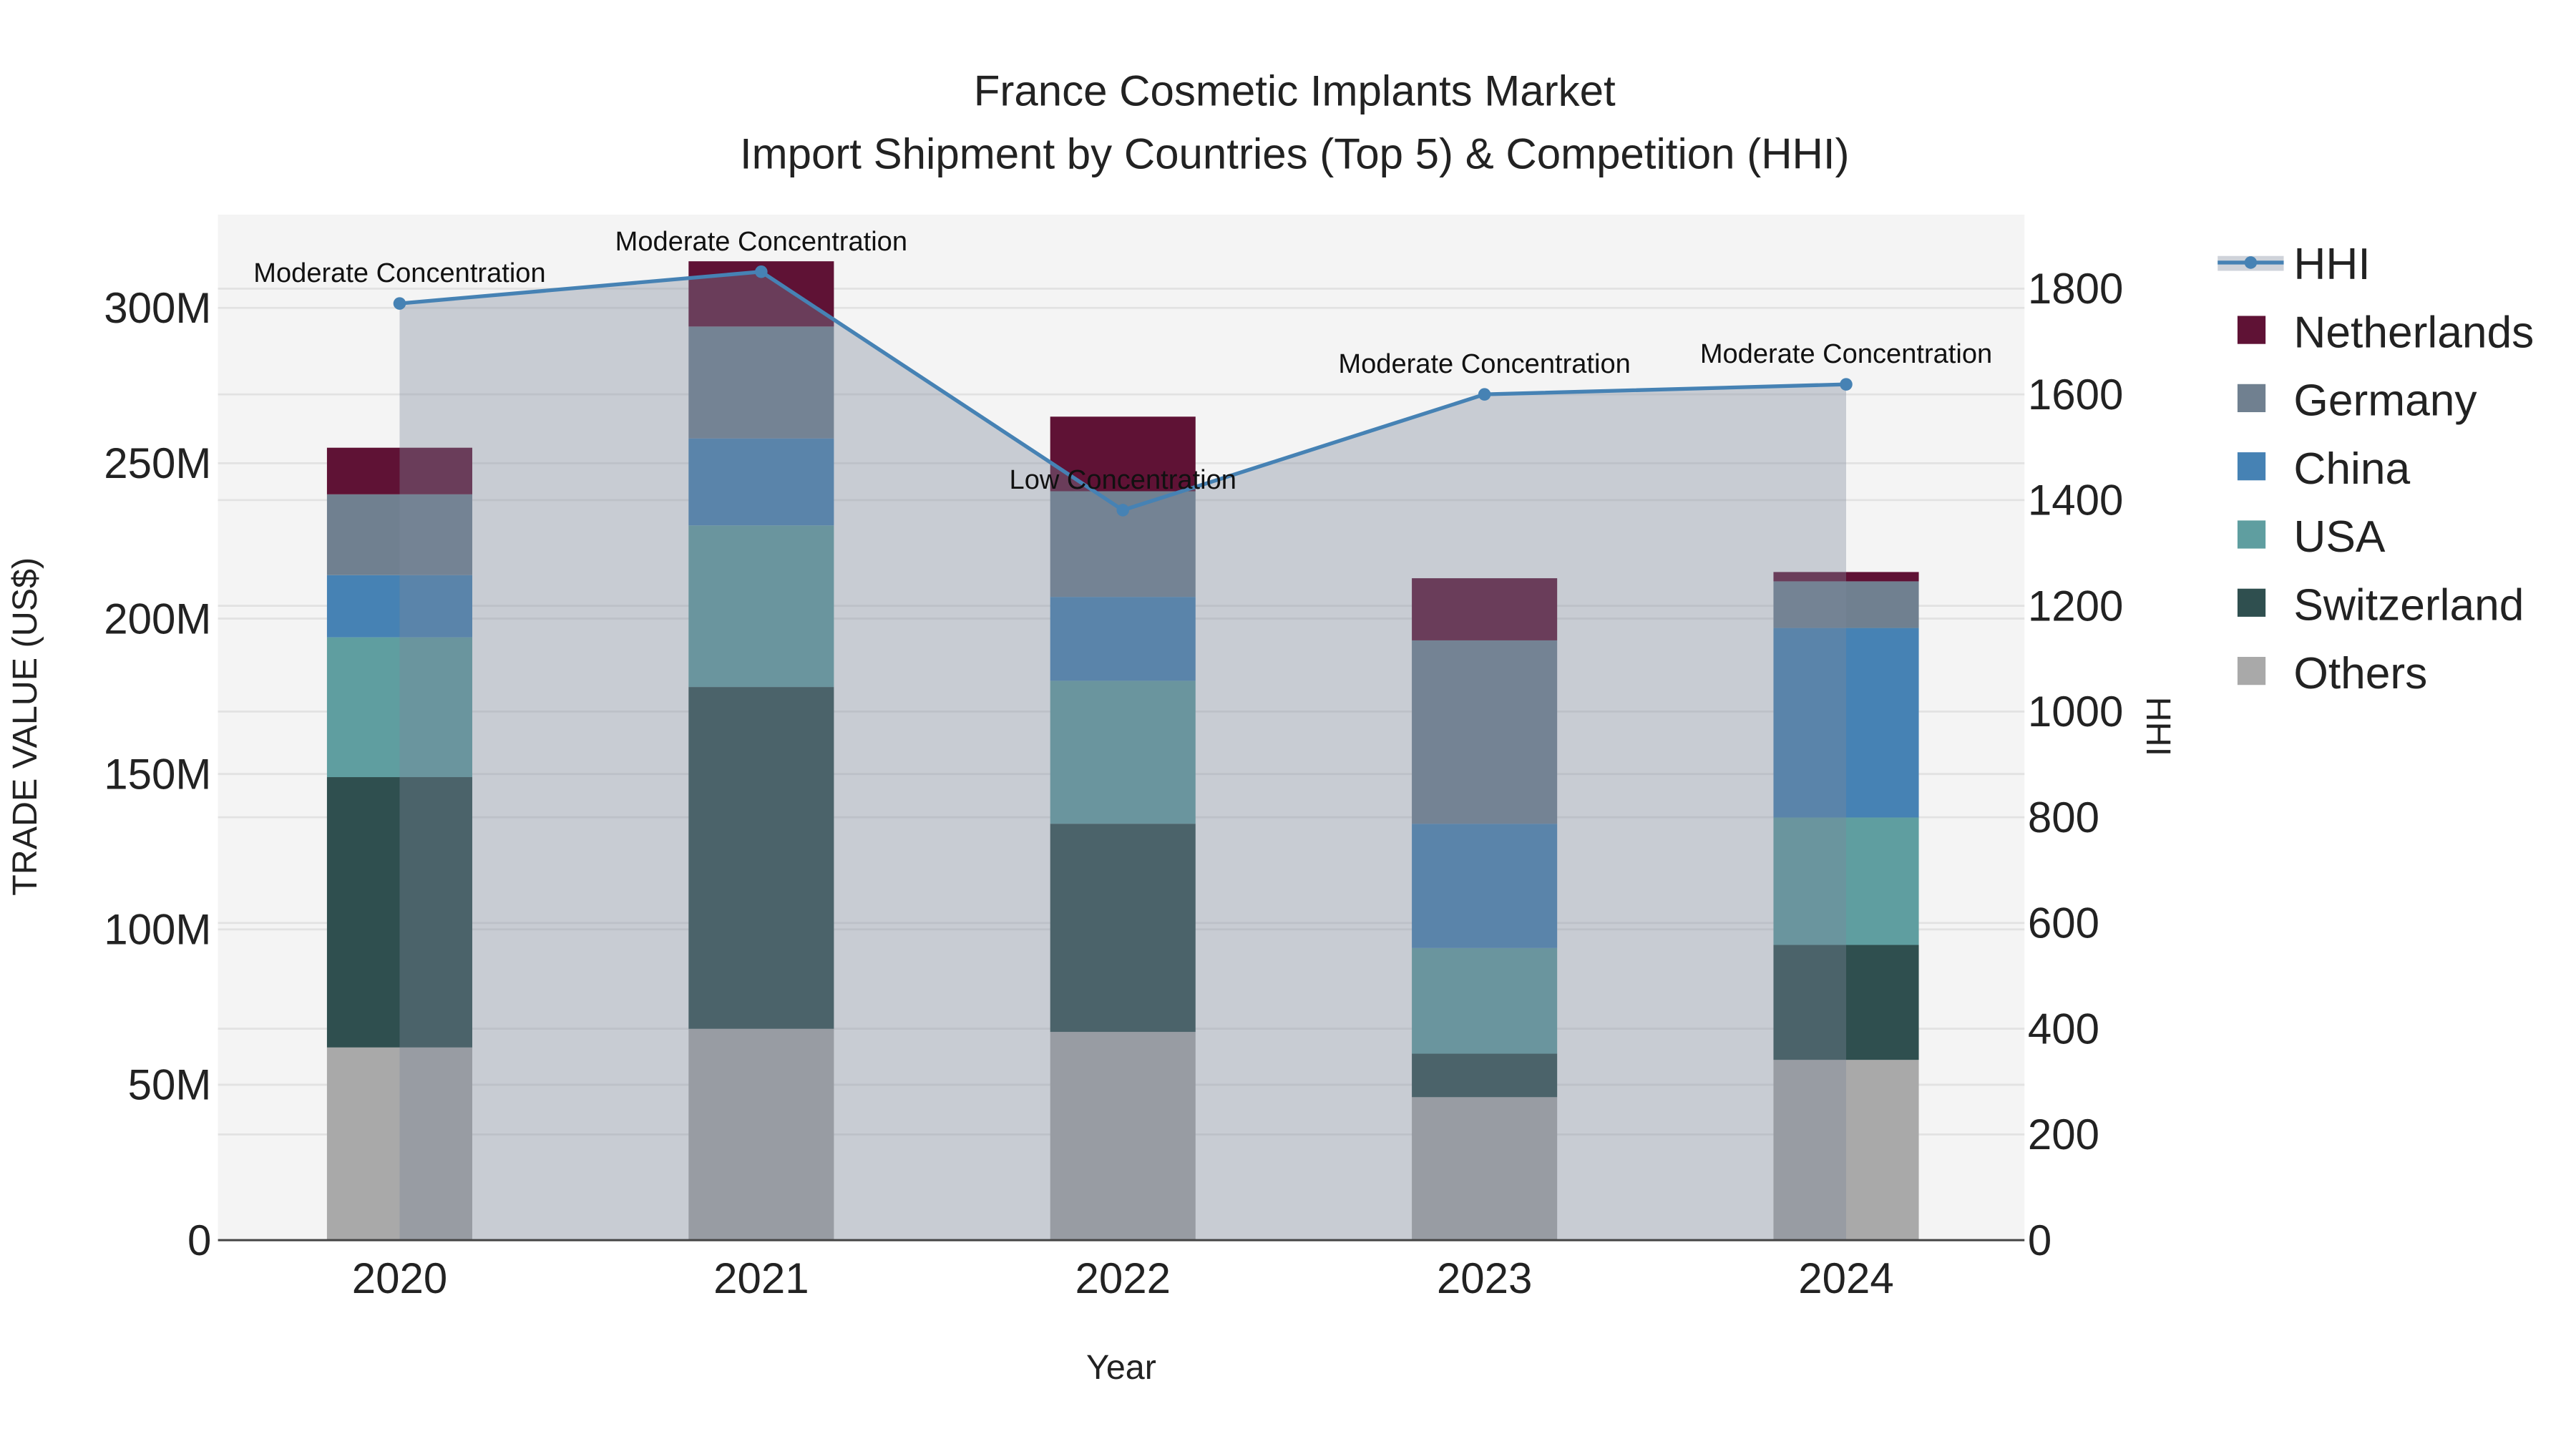 The image size is (2576, 1449). I want to click on y2-tick-label: 800, so click(2063, 817).